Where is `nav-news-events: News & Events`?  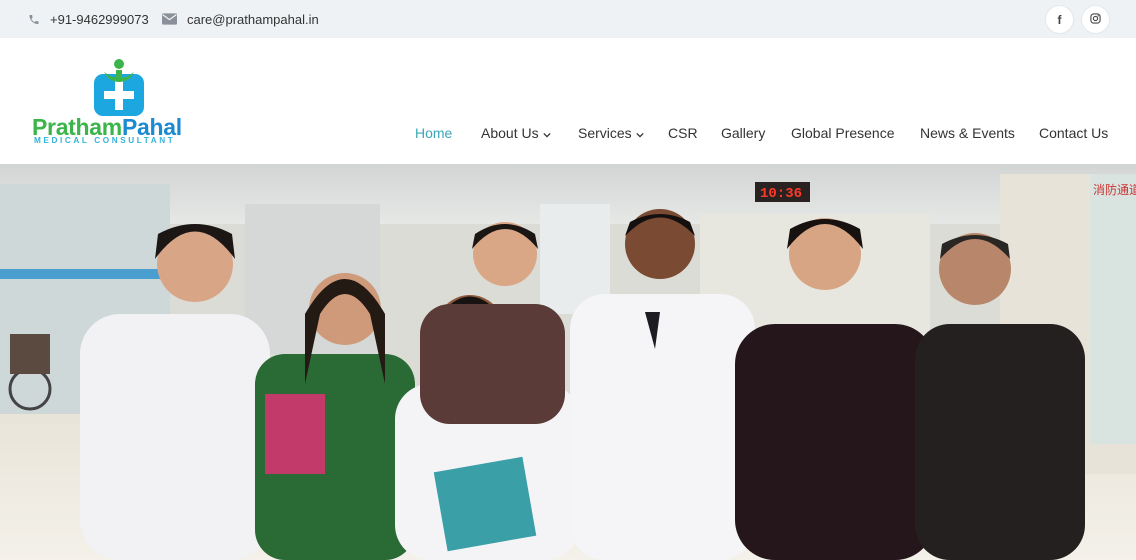 nav-news-events: News & Events is located at coordinates (967, 133).